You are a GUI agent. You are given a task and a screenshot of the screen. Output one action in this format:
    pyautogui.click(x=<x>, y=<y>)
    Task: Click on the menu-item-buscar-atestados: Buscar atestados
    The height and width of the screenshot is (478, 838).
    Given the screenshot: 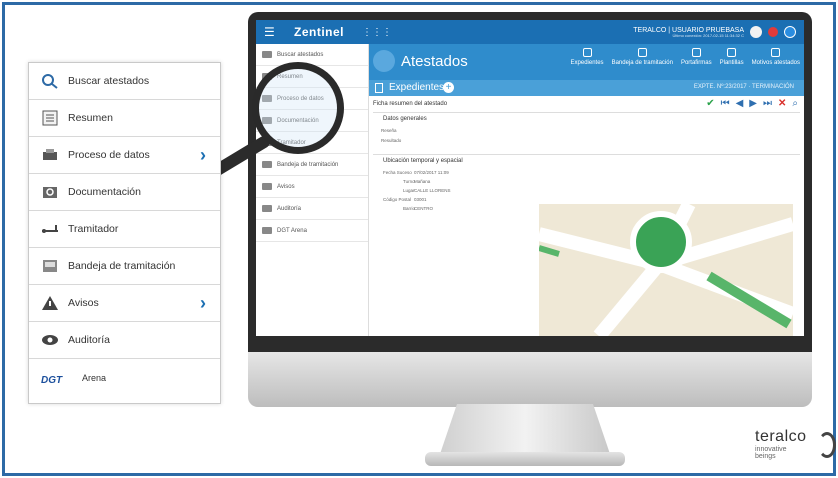 What is the action you would take?
    pyautogui.click(x=124, y=81)
    